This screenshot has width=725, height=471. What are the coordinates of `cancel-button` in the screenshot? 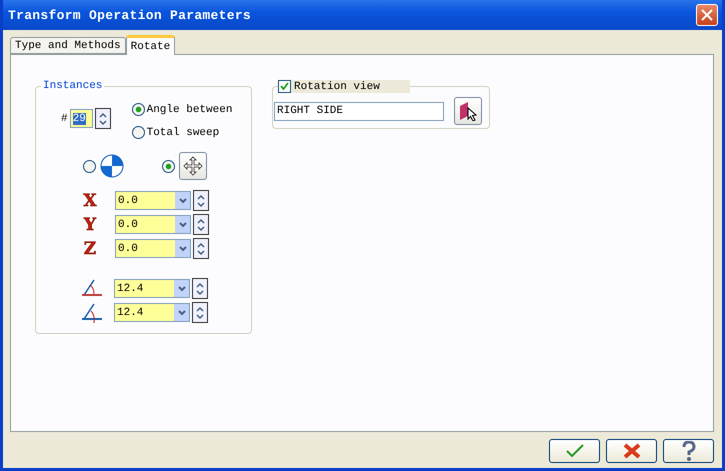 It's located at (631, 451).